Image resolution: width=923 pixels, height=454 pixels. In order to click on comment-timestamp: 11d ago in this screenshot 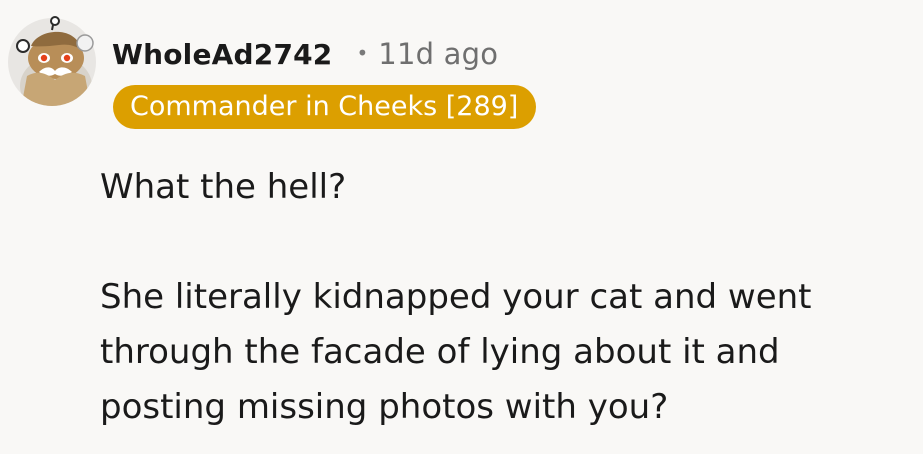, I will do `click(438, 54)`.